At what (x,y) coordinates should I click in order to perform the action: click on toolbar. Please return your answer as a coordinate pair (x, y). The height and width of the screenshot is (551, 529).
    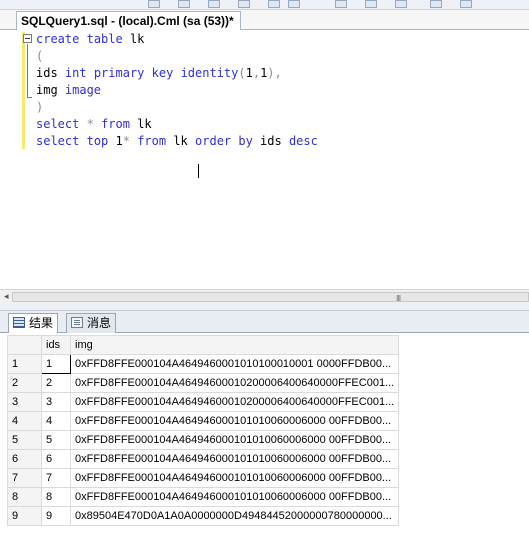
    Looking at the image, I should click on (264, 5).